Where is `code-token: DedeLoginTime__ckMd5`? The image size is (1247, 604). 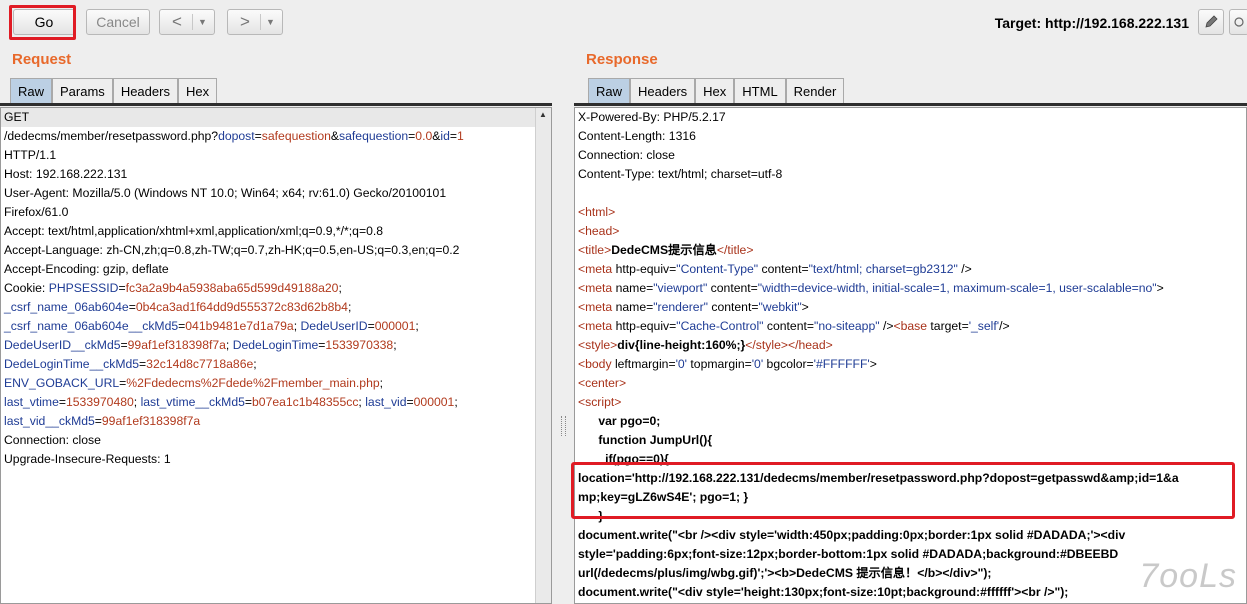 code-token: DedeLoginTime__ckMd5 is located at coordinates (72, 364).